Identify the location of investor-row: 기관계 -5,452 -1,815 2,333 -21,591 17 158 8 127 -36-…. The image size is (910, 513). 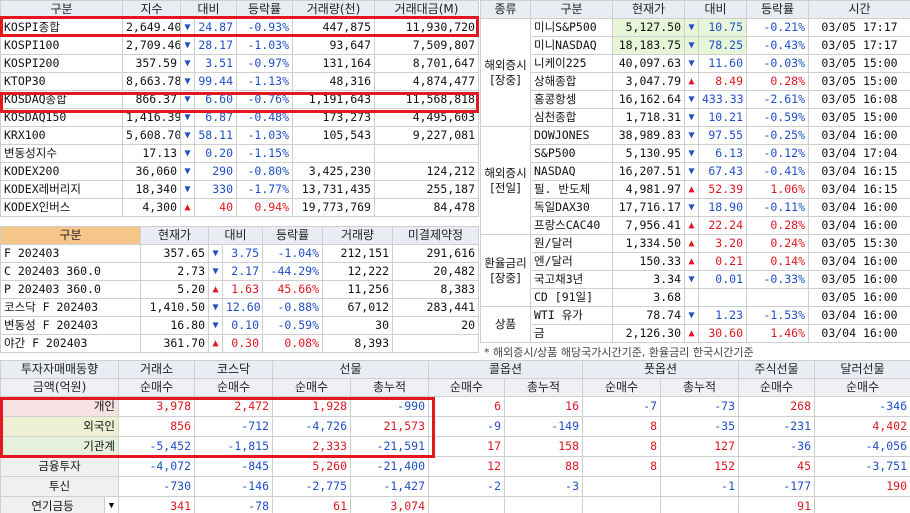
(455, 446).